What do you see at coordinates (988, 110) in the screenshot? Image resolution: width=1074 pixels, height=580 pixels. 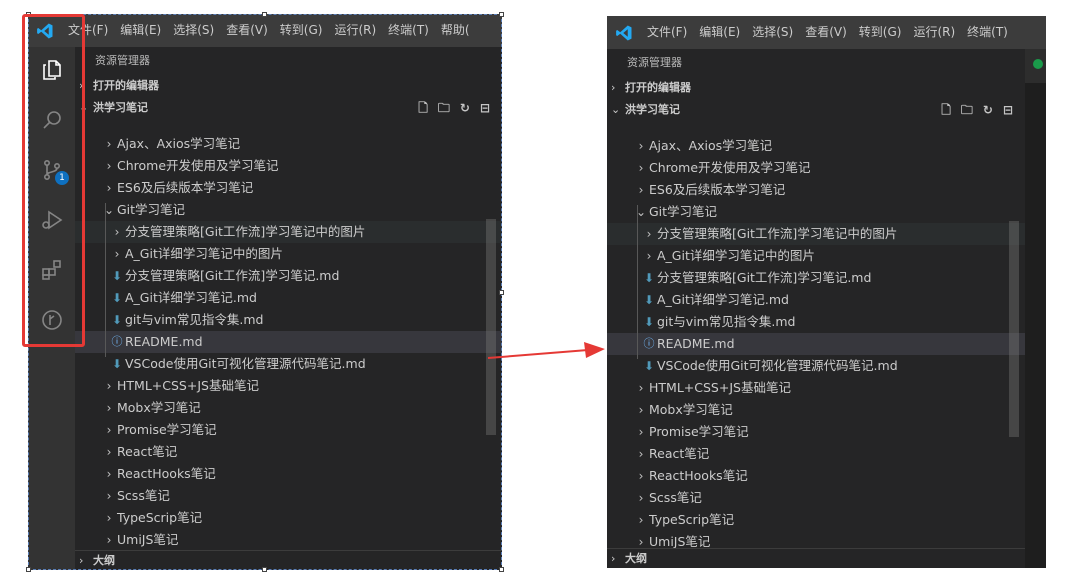 I see `refresh-icon: ↻` at bounding box center [988, 110].